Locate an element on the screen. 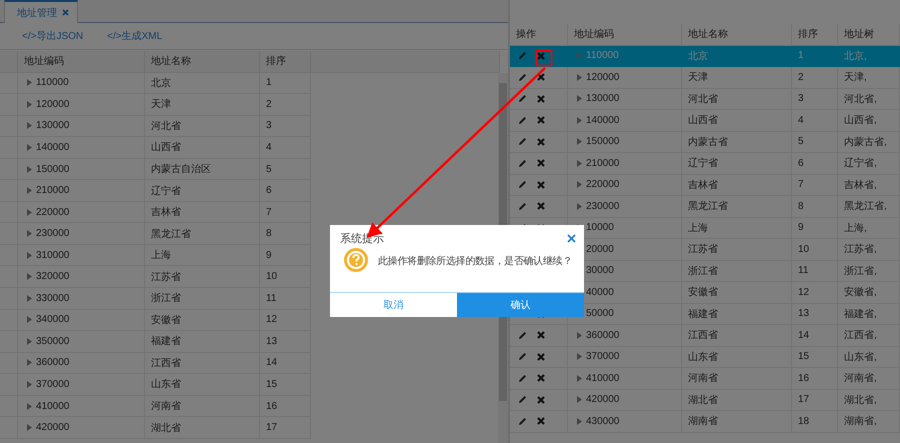 The height and width of the screenshot is (443, 900). table-cell: 福建省, is located at coordinates (869, 314).